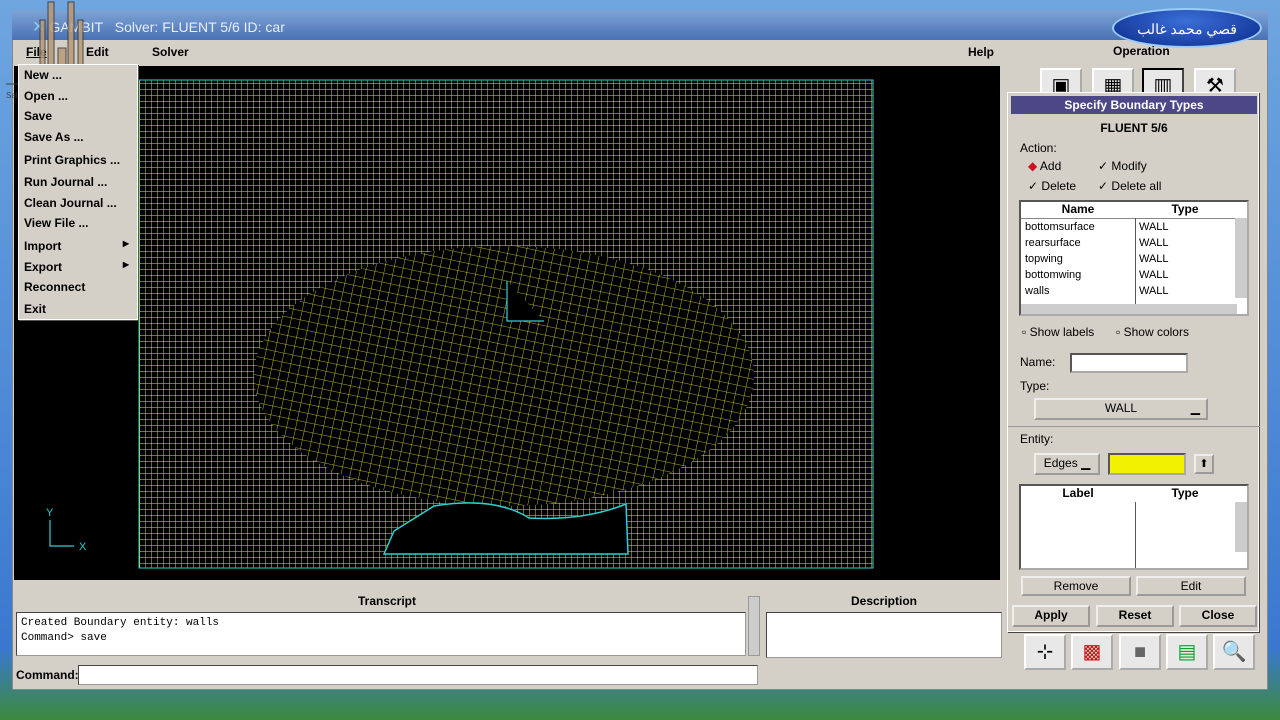  Describe the element at coordinates (1187, 652) in the screenshot. I see `specify-color-icon: ▤` at that location.